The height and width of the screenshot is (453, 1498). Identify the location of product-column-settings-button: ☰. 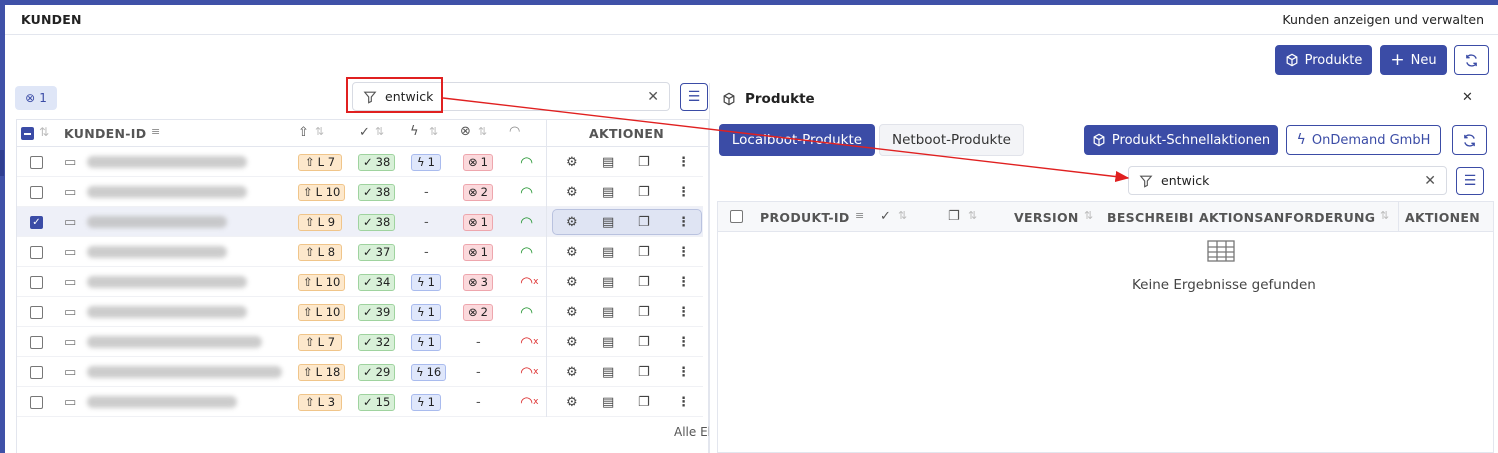
(1470, 181).